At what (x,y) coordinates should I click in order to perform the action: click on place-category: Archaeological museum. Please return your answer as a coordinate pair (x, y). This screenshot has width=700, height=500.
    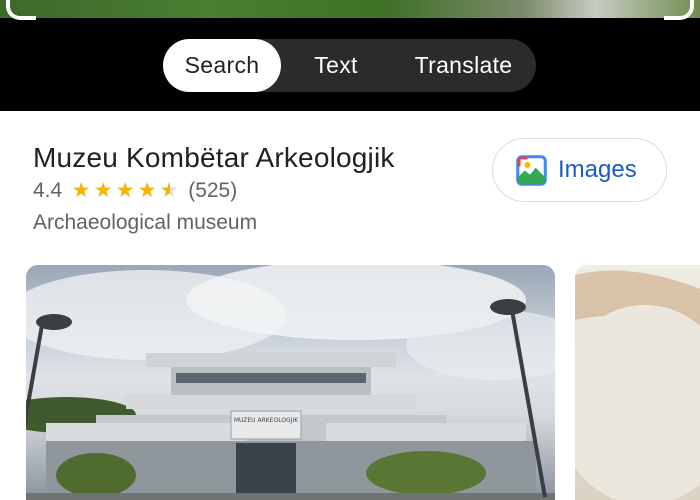
    Looking at the image, I should click on (145, 222).